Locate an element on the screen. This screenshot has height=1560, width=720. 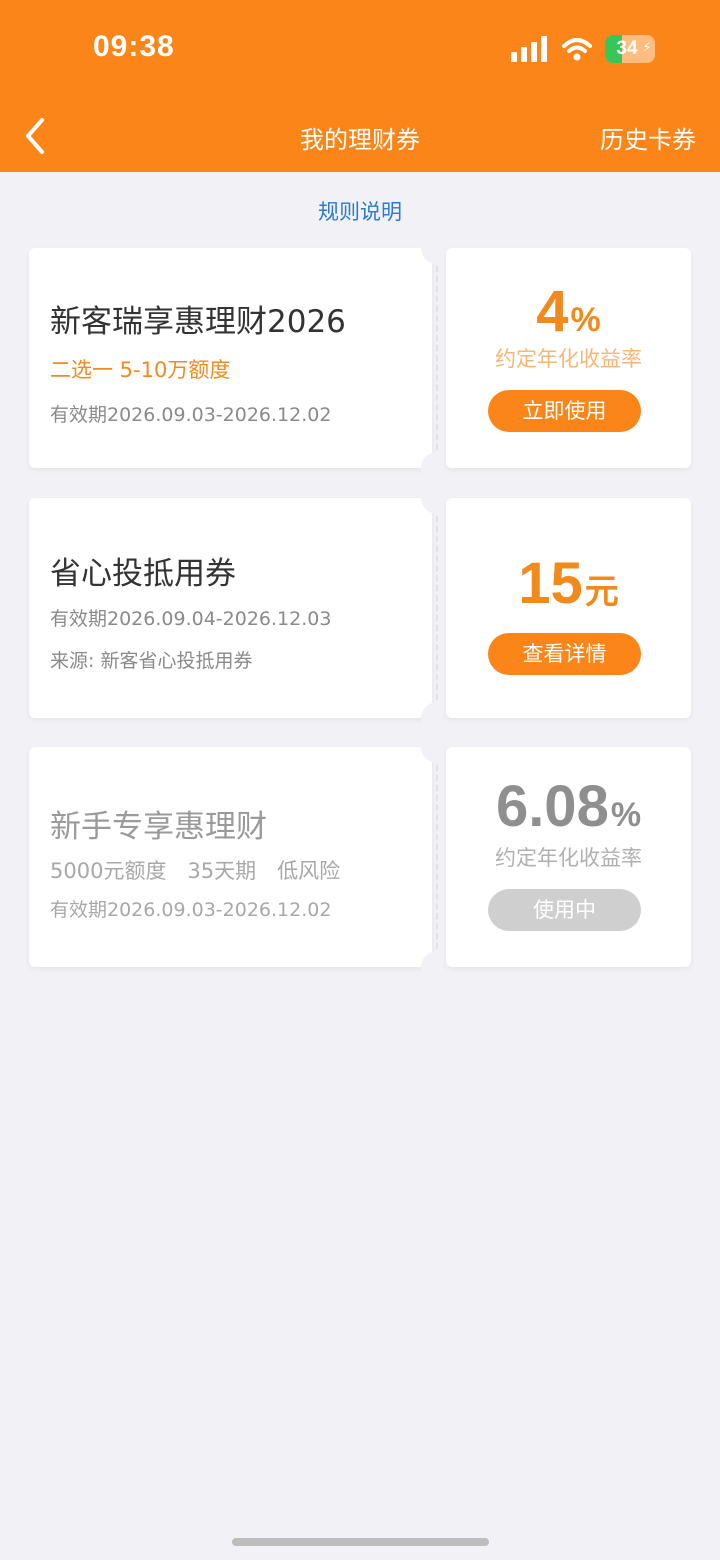
in-use-button: 使用中 is located at coordinates (564, 910).